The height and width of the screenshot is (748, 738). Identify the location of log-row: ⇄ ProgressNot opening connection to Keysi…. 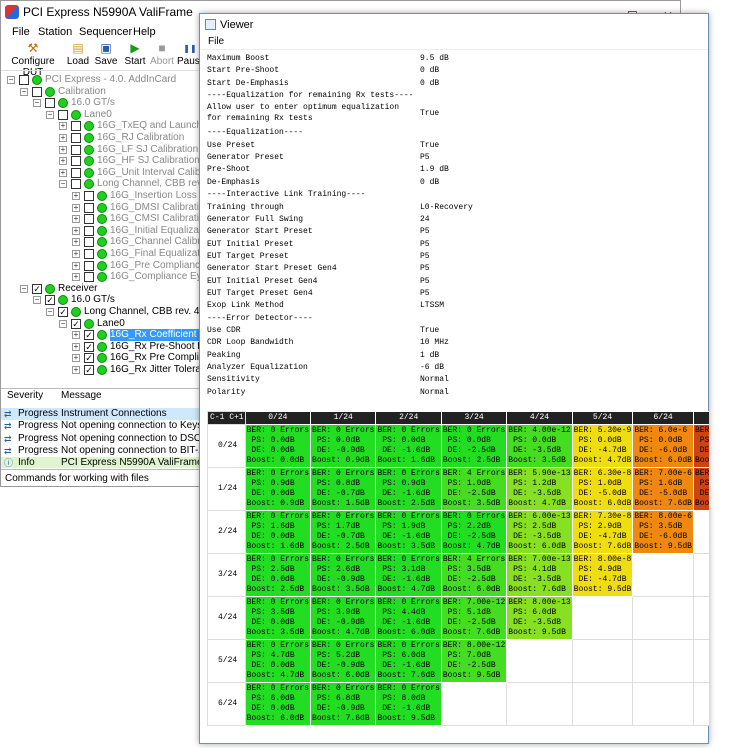
(100, 426).